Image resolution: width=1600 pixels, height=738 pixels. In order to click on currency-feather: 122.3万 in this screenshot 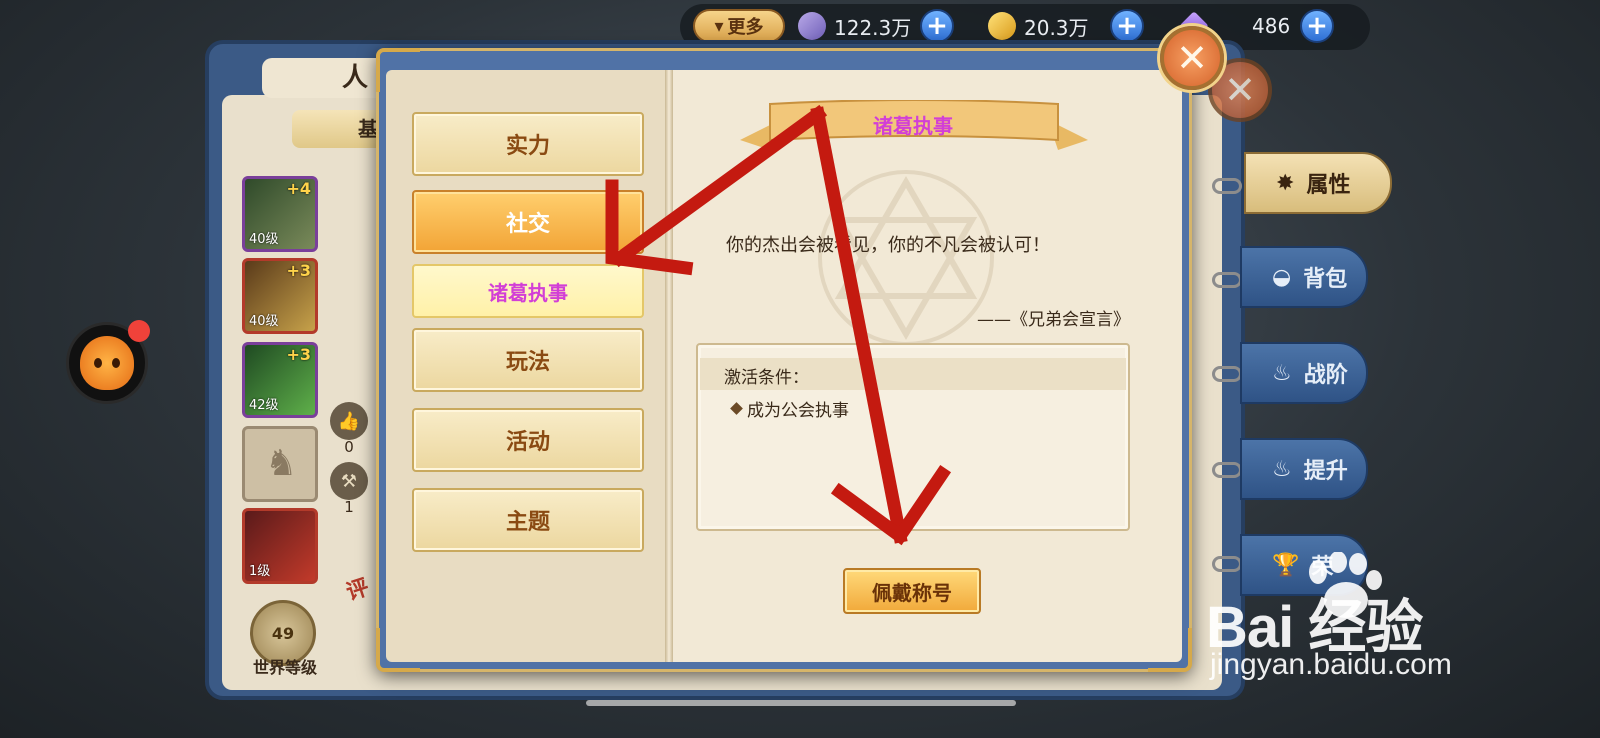, I will do `click(854, 26)`.